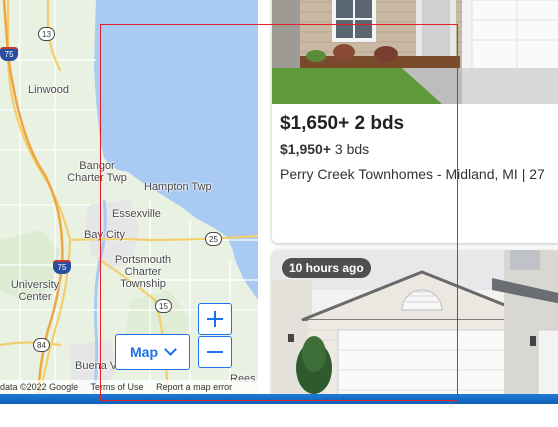  What do you see at coordinates (62, 267) in the screenshot?
I see `interstate-shield-75-mid: 75` at bounding box center [62, 267].